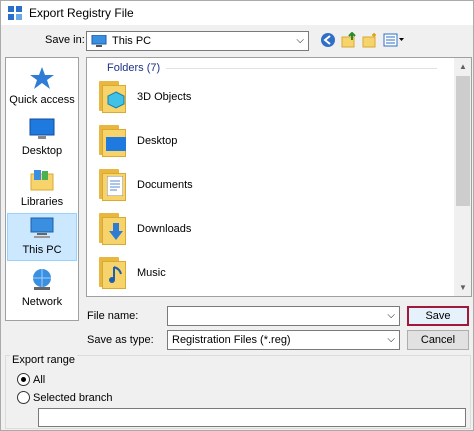 The height and width of the screenshot is (431, 474). I want to click on up-one-level-button, so click(349, 41).